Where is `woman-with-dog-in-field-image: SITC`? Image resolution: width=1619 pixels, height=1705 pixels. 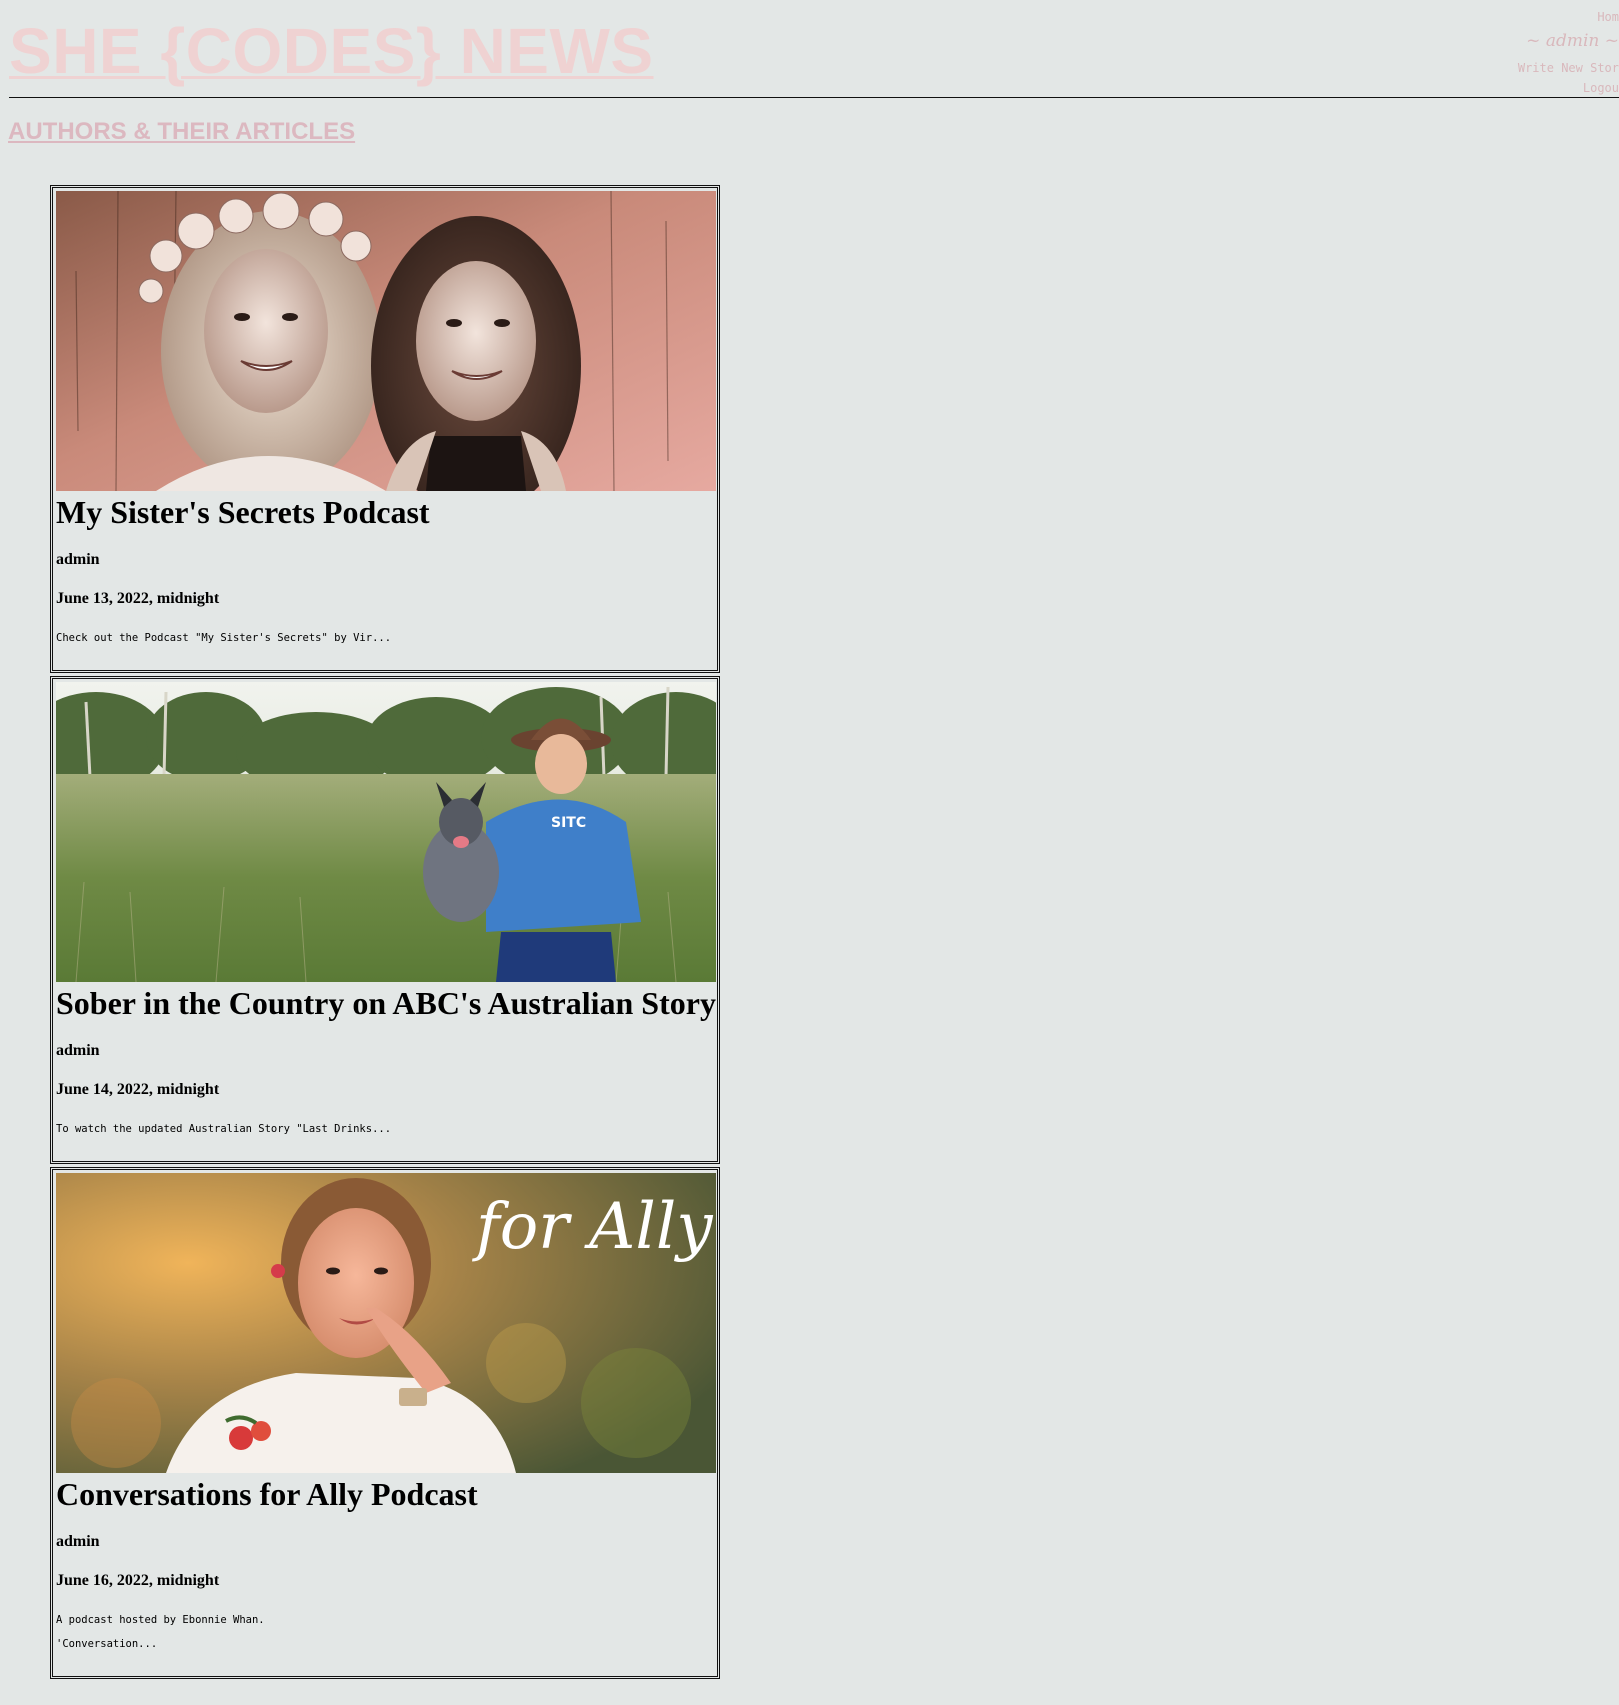
woman-with-dog-in-field-image: SITC is located at coordinates (386, 832).